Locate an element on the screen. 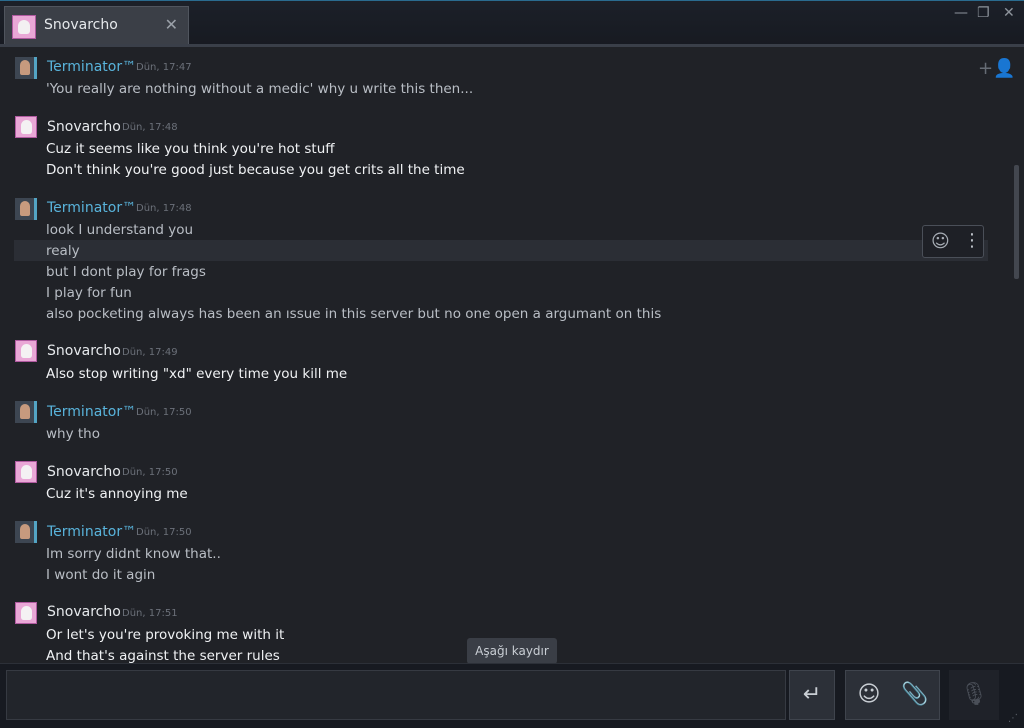 The width and height of the screenshot is (1024, 728). message-line: I wont do it agin is located at coordinates (101, 575).